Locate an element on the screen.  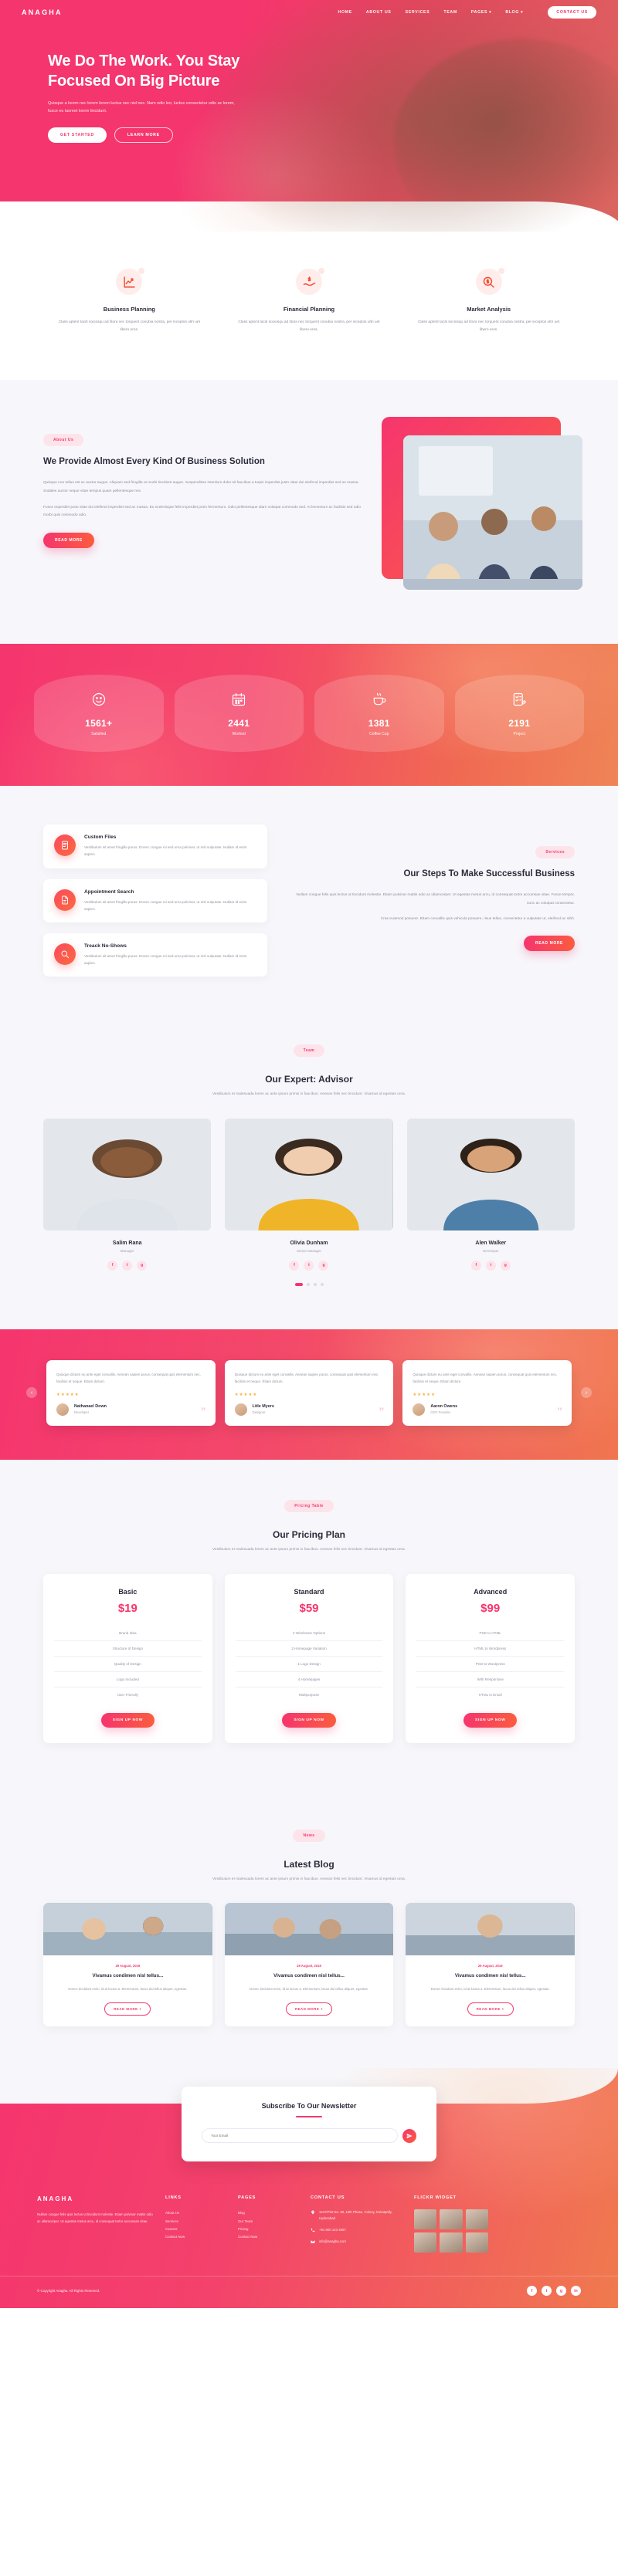
member-socials: f t g is located at coordinates (491, 1265).